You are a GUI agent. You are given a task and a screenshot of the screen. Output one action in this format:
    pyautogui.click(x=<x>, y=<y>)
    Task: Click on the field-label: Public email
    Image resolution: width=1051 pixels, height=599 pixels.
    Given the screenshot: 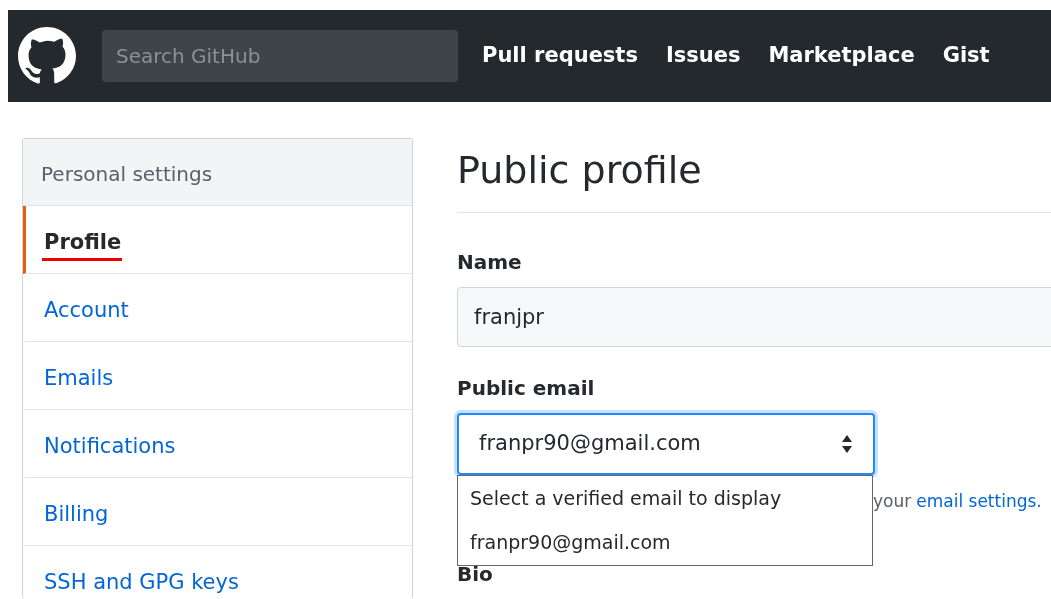 What is the action you would take?
    pyautogui.click(x=526, y=388)
    